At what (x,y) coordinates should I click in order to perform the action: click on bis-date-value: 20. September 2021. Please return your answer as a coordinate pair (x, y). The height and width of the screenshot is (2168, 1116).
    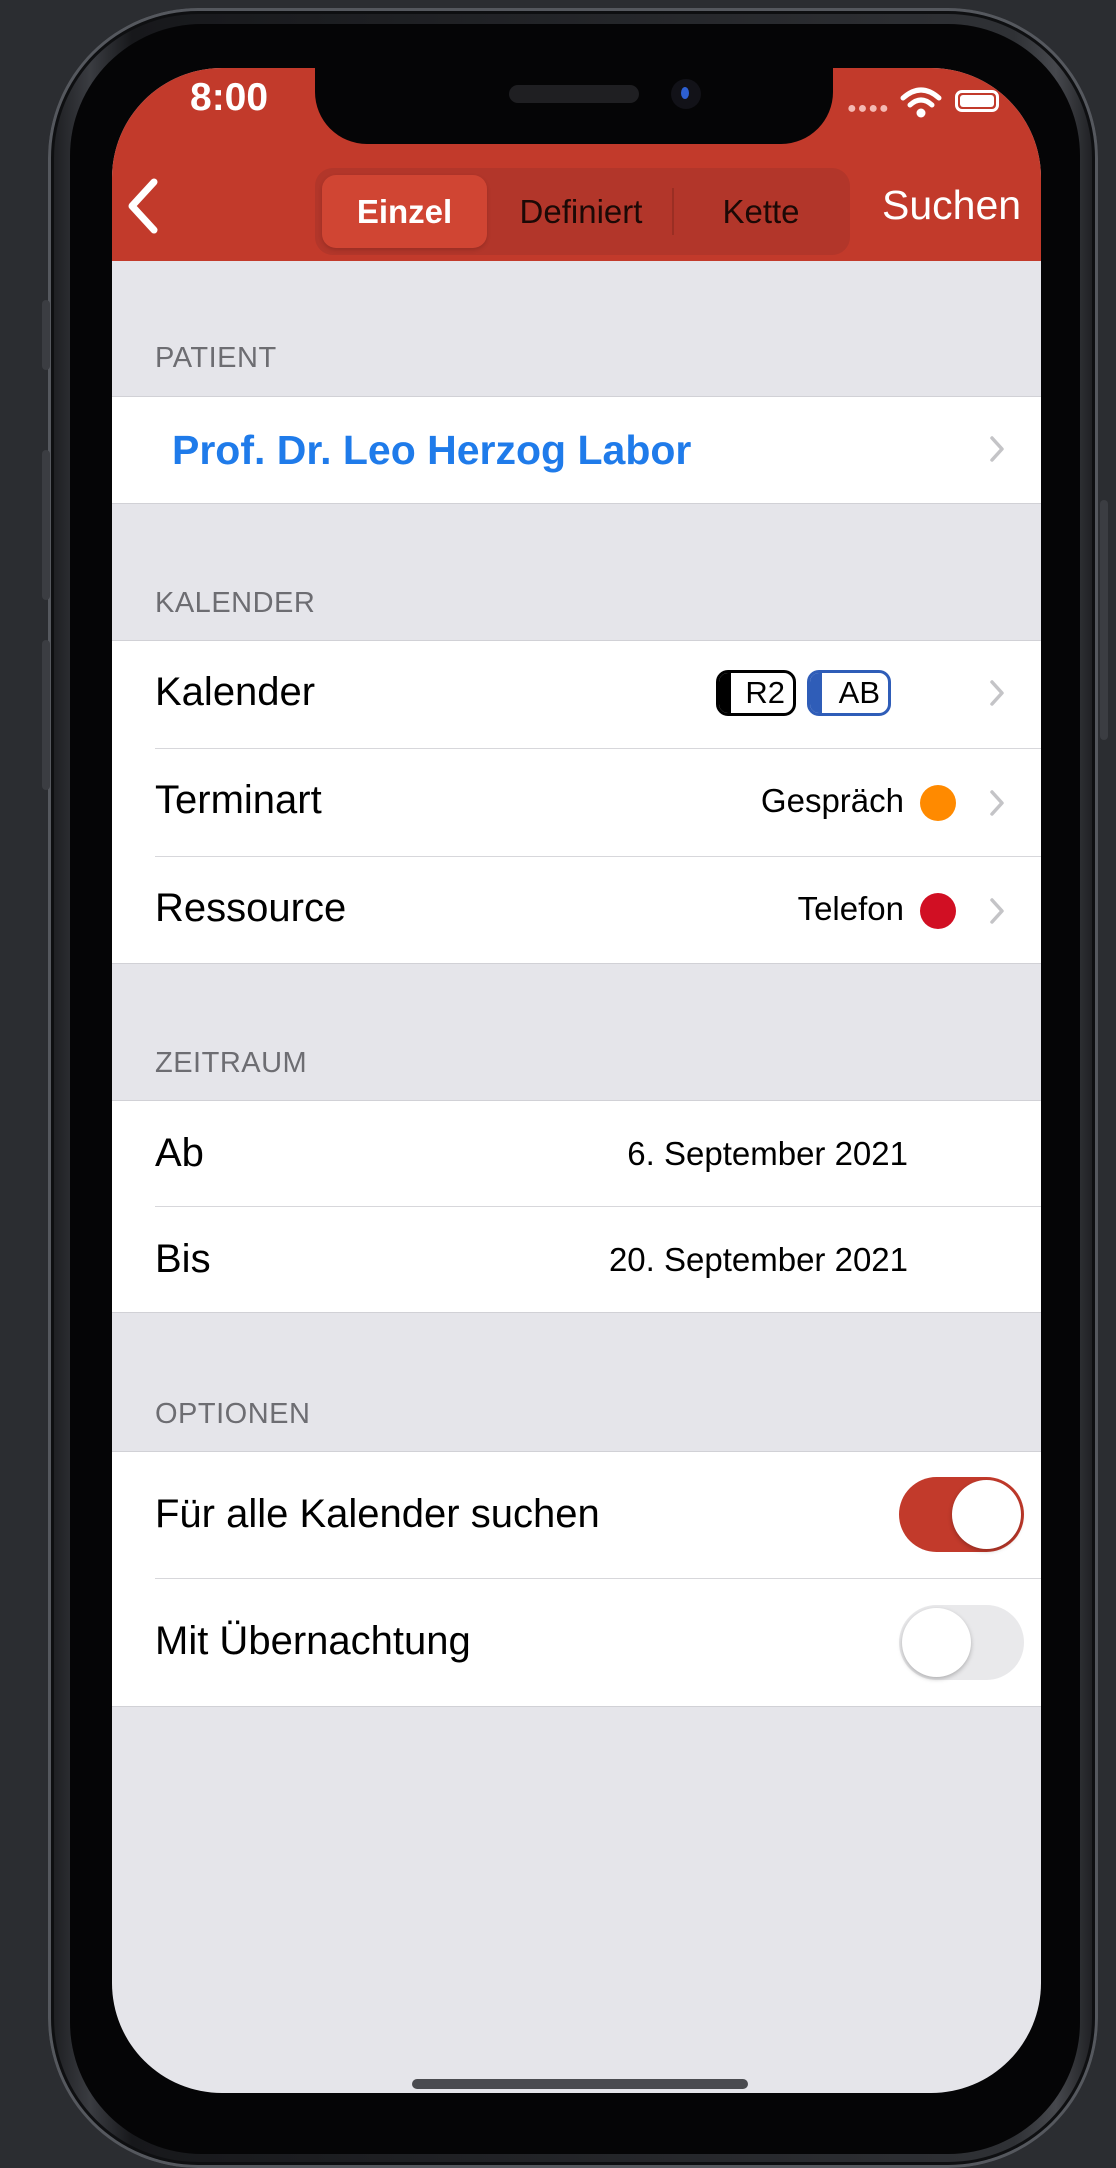
    Looking at the image, I should click on (758, 1260).